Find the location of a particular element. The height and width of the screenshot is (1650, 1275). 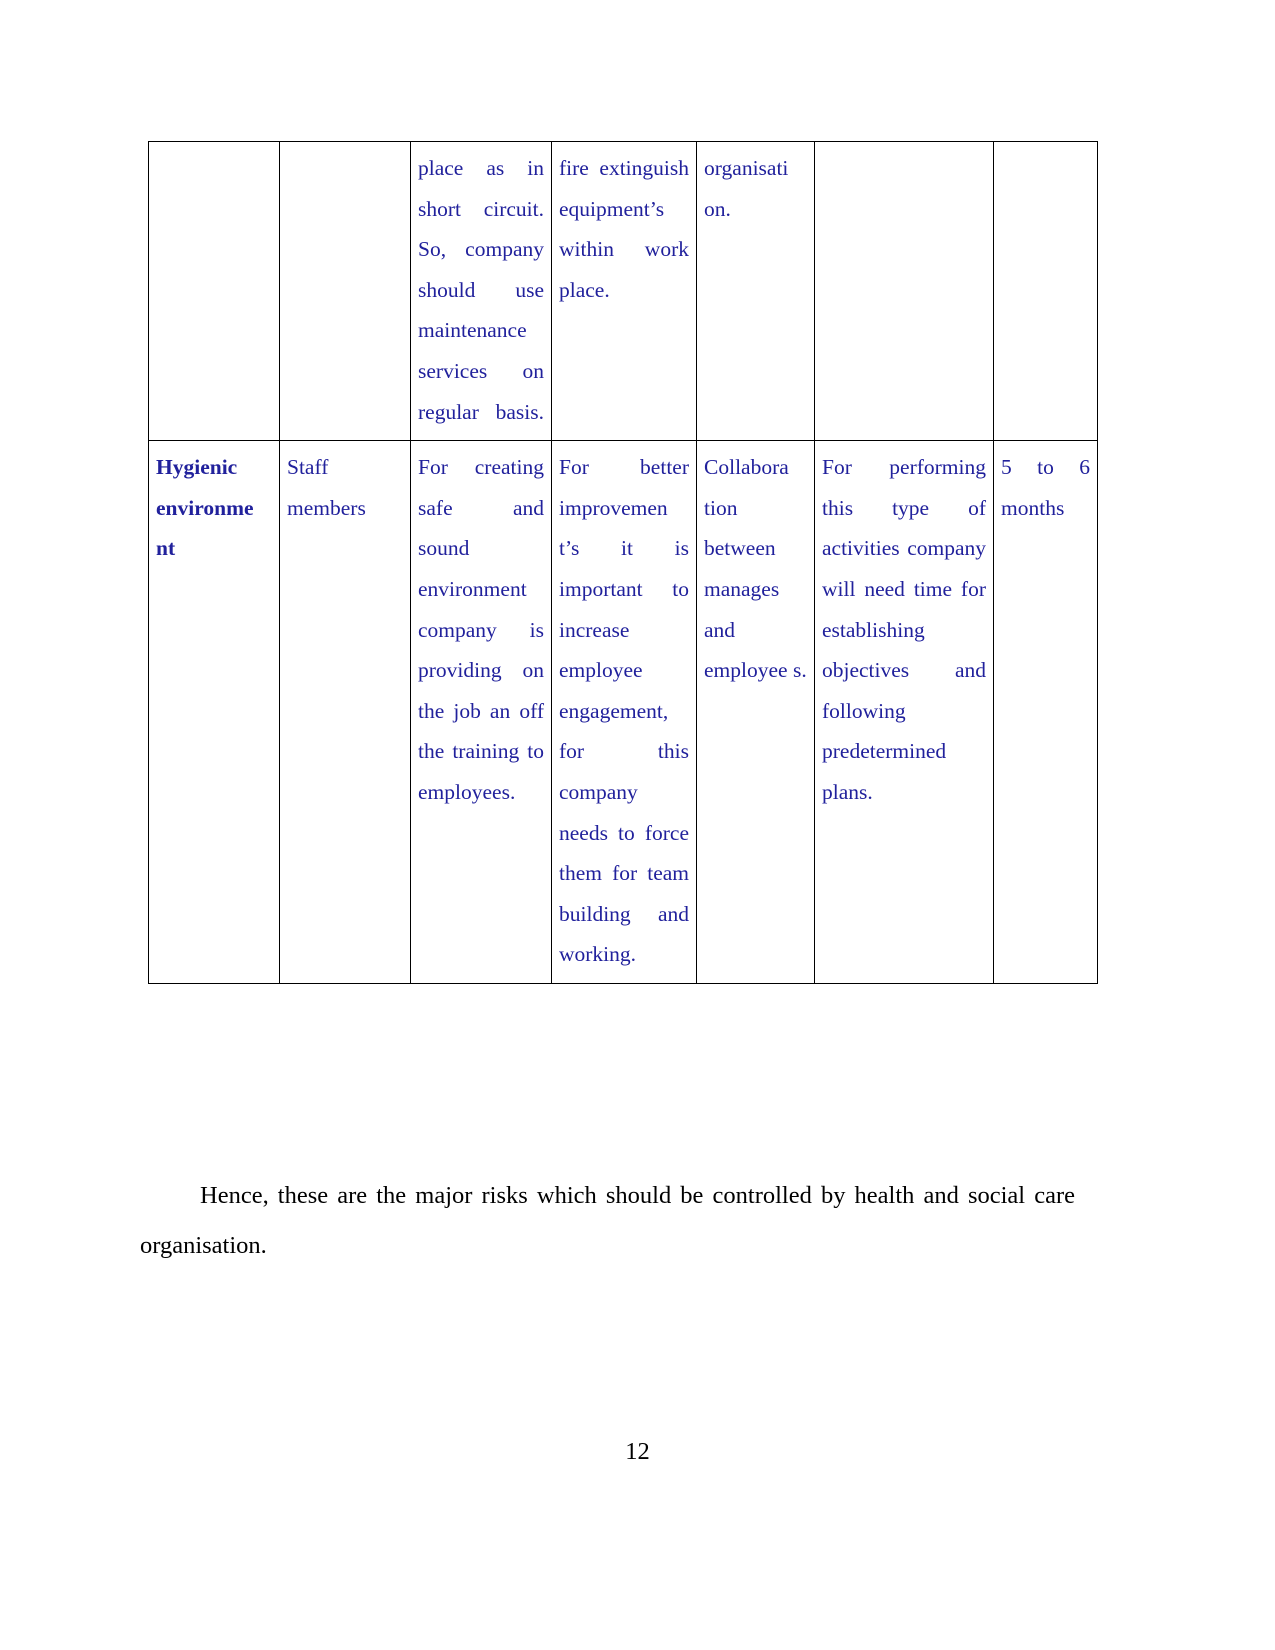

cell-resources-required is located at coordinates (904, 291).